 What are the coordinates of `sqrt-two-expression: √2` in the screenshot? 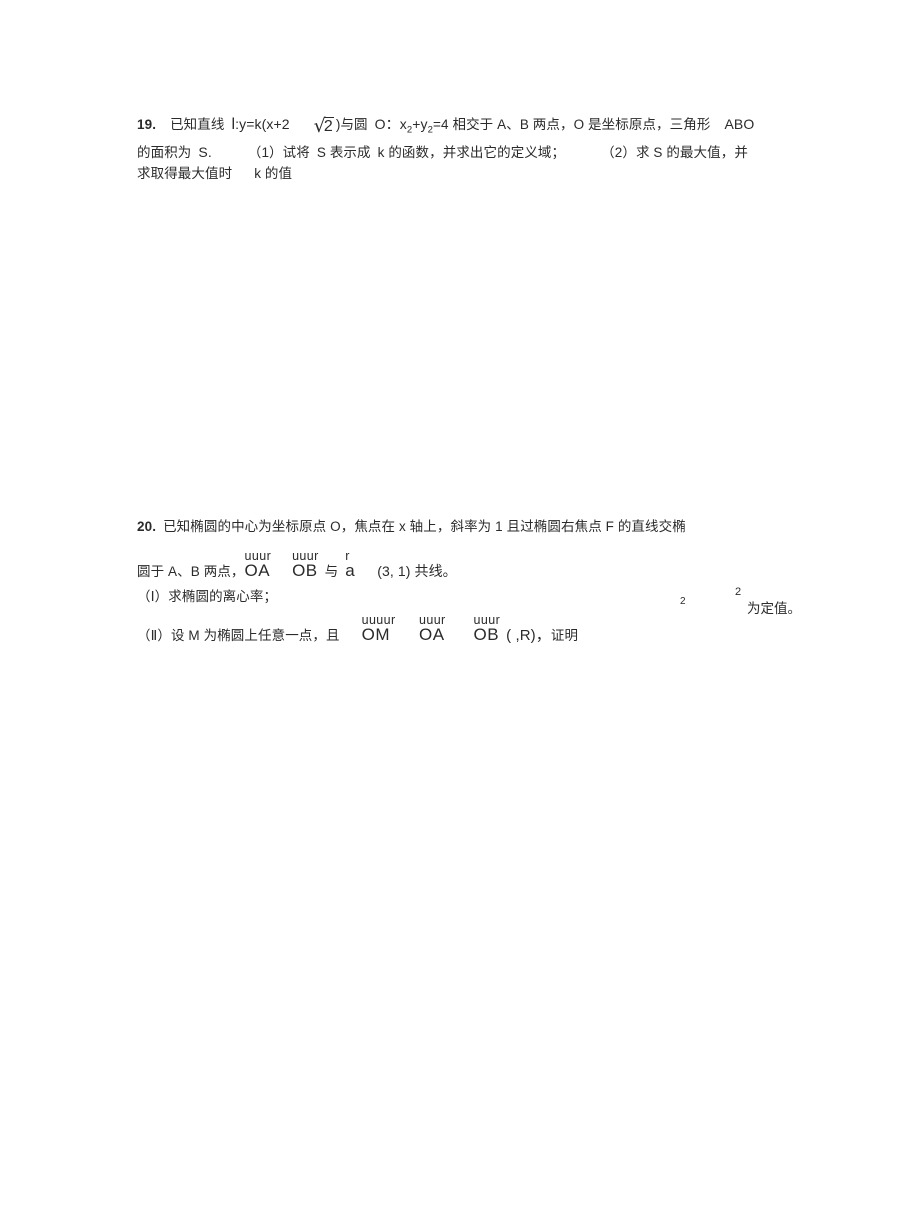 It's located at (324, 126).